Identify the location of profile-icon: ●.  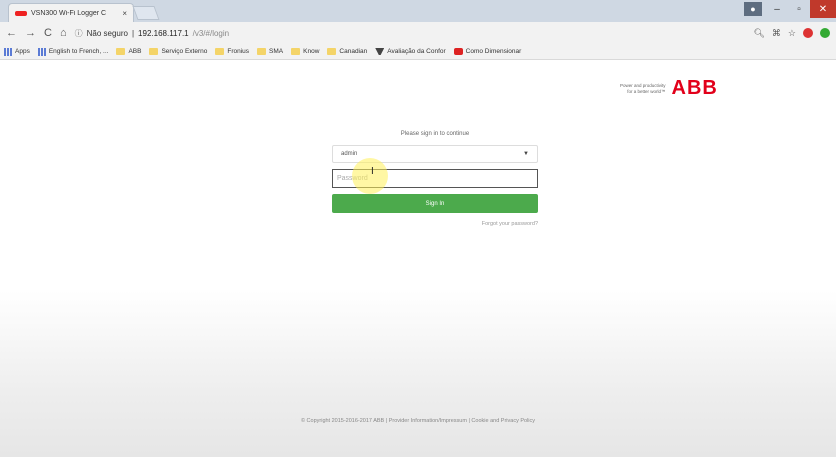
(753, 9).